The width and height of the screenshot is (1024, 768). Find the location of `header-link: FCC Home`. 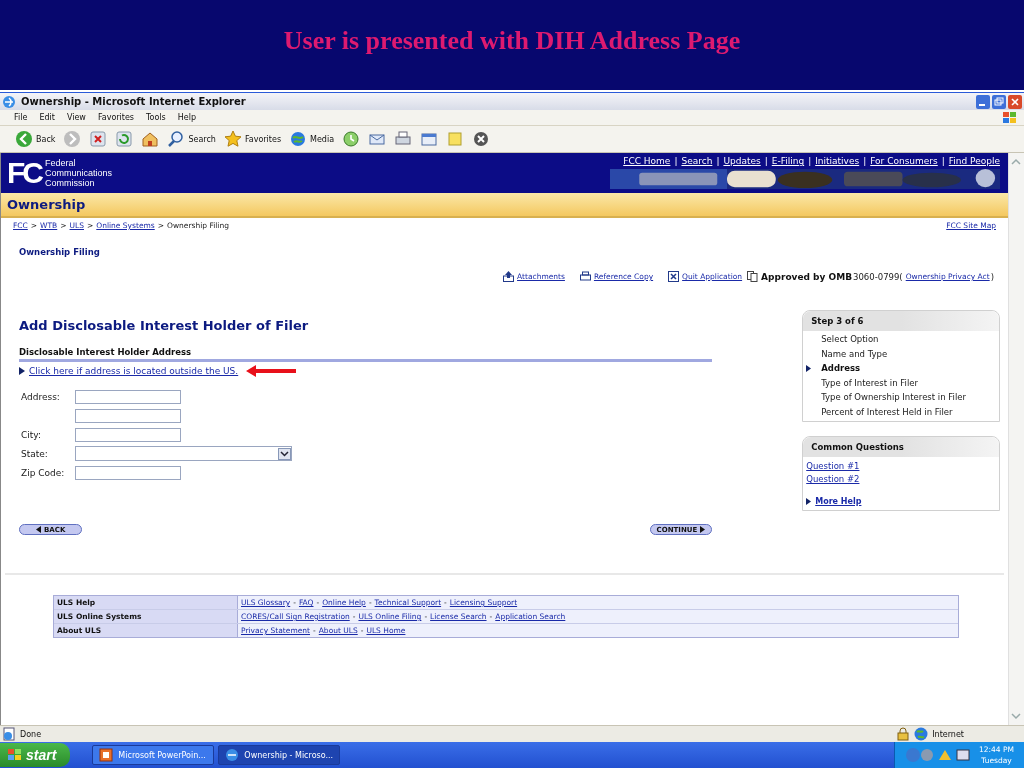

header-link: FCC Home is located at coordinates (647, 161).